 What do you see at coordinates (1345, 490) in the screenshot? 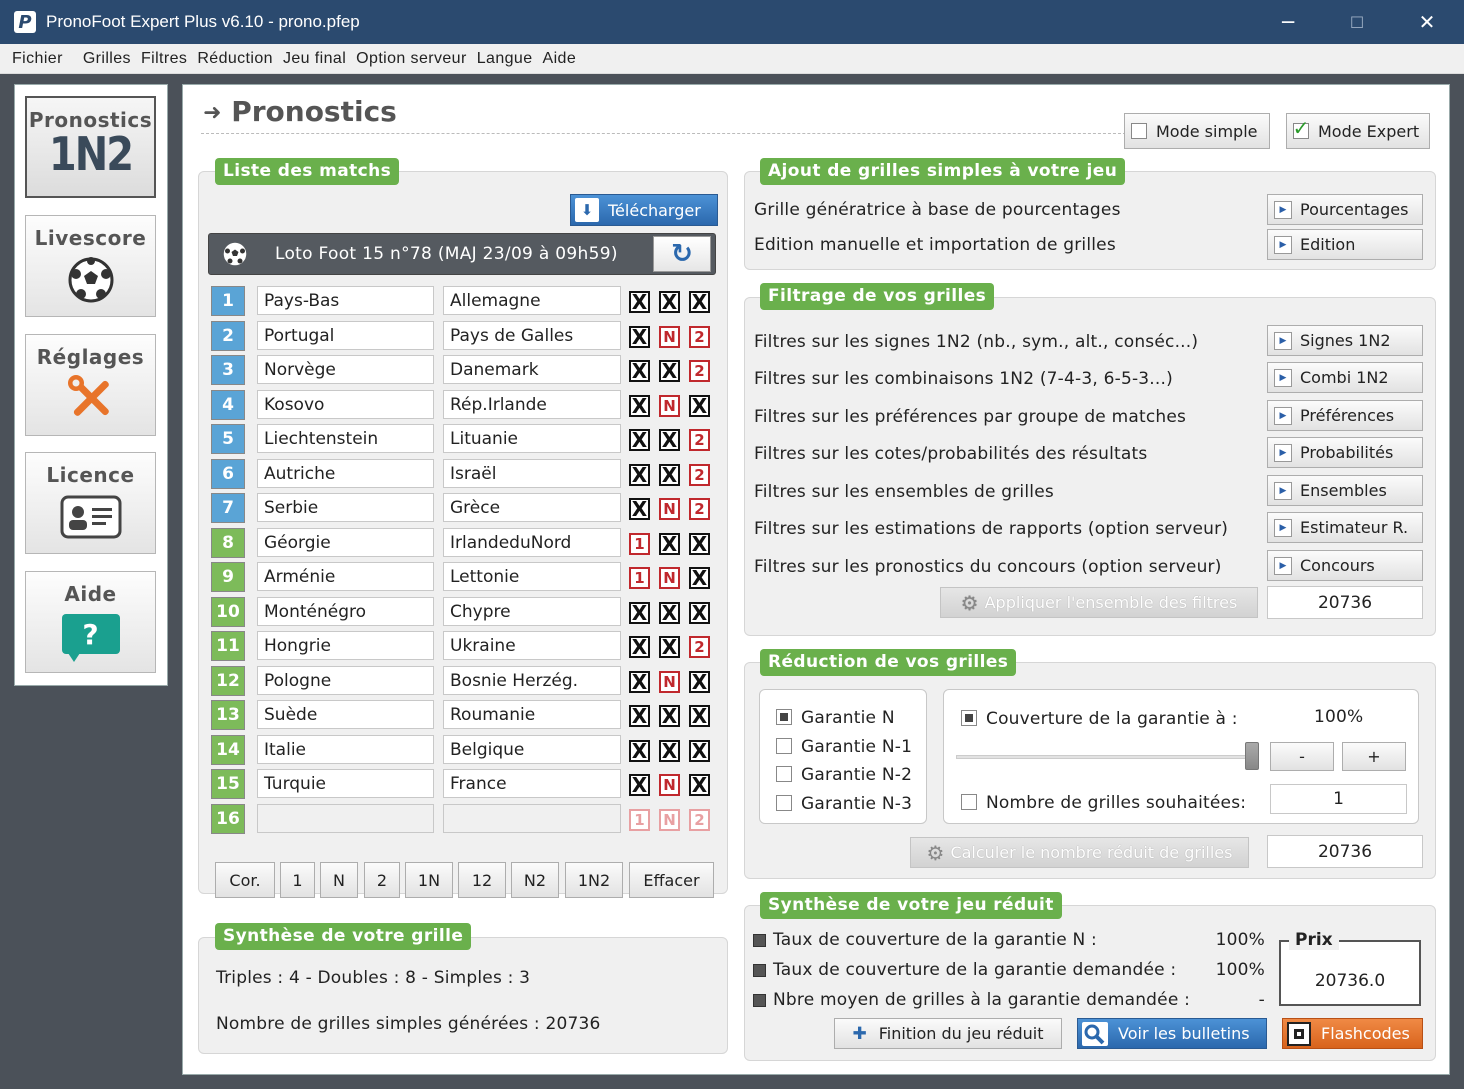
I see `filter-button-5: ▶ Ensembles` at bounding box center [1345, 490].